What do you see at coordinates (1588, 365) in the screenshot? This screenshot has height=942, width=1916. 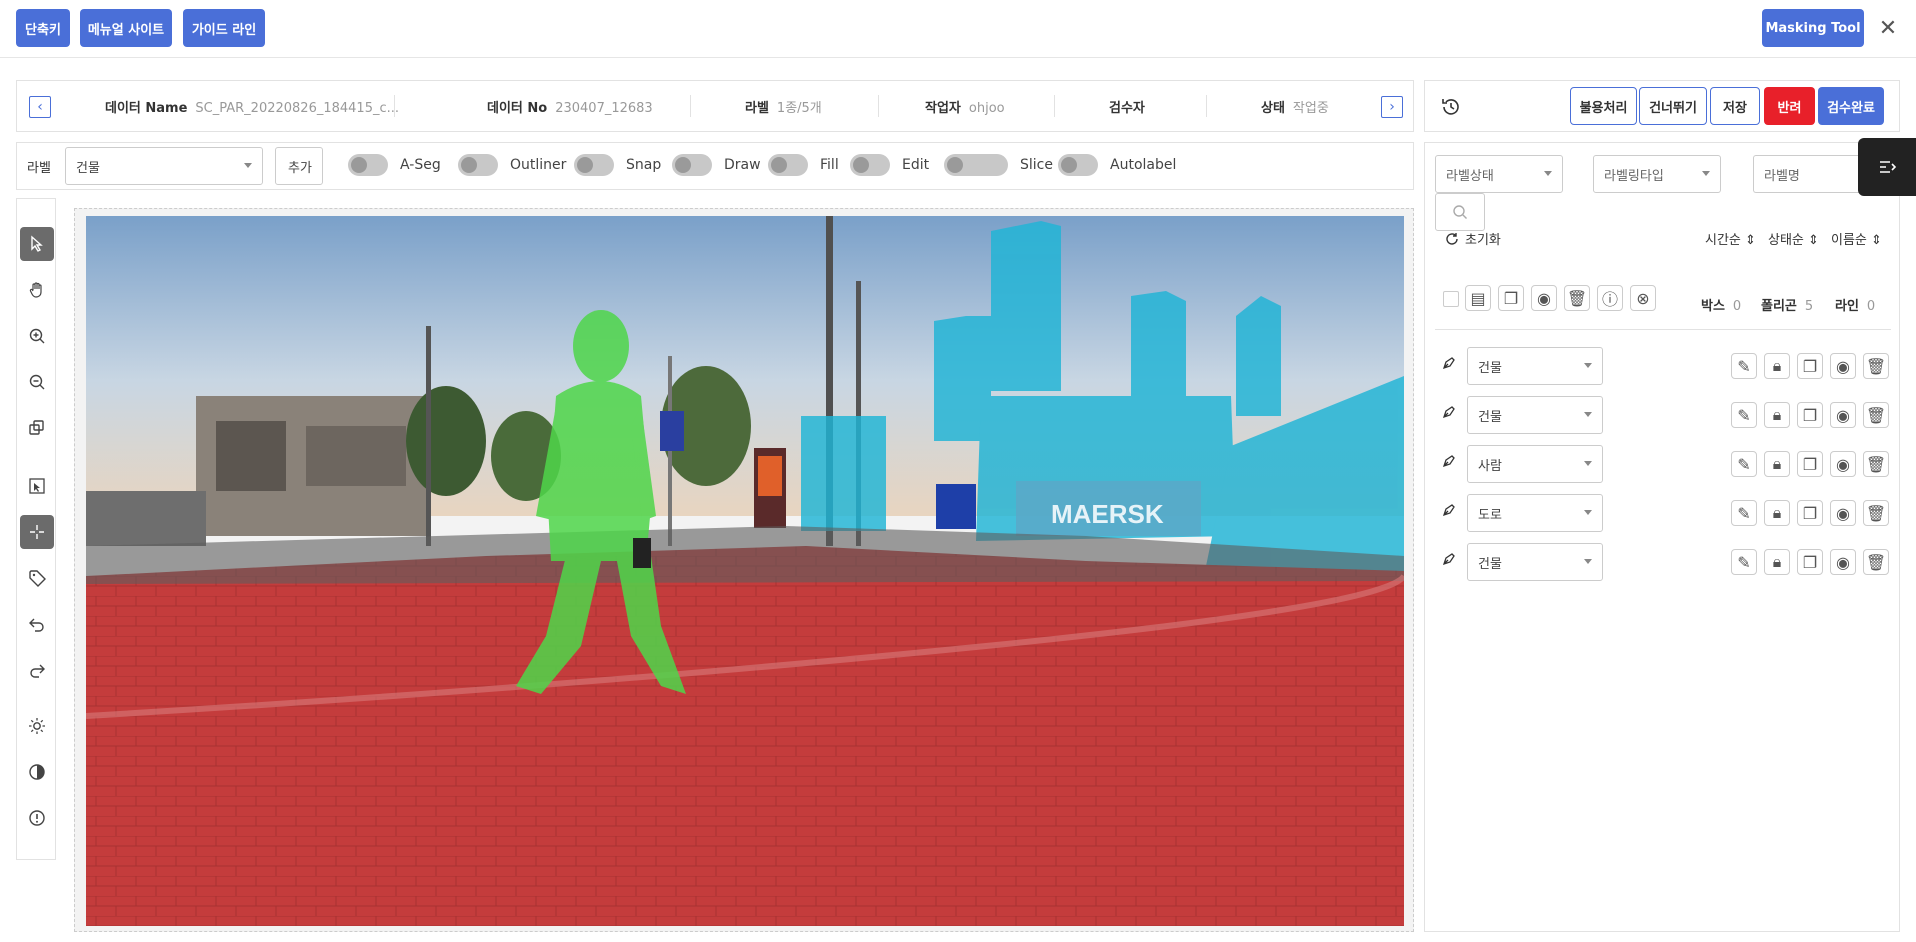 I see `chevron-down-icon` at bounding box center [1588, 365].